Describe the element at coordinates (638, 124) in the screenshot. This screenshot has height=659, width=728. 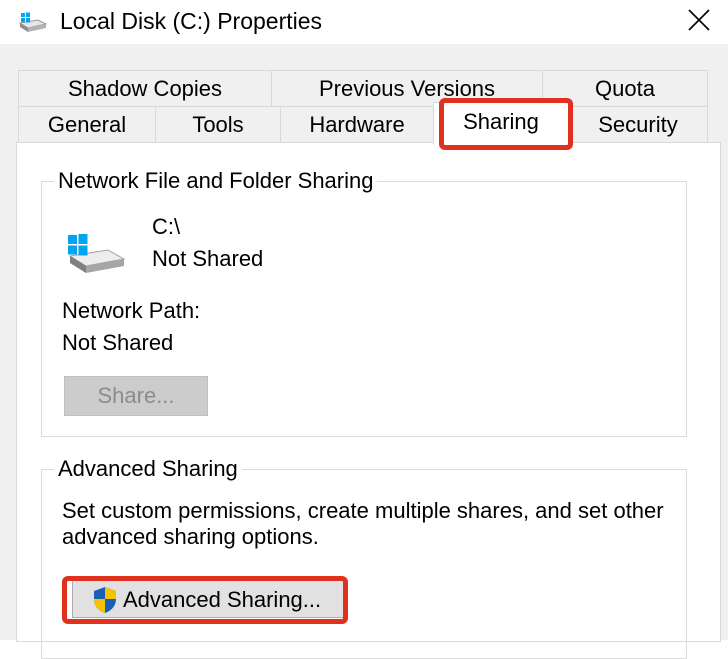
I see `tab-security: Security` at that location.